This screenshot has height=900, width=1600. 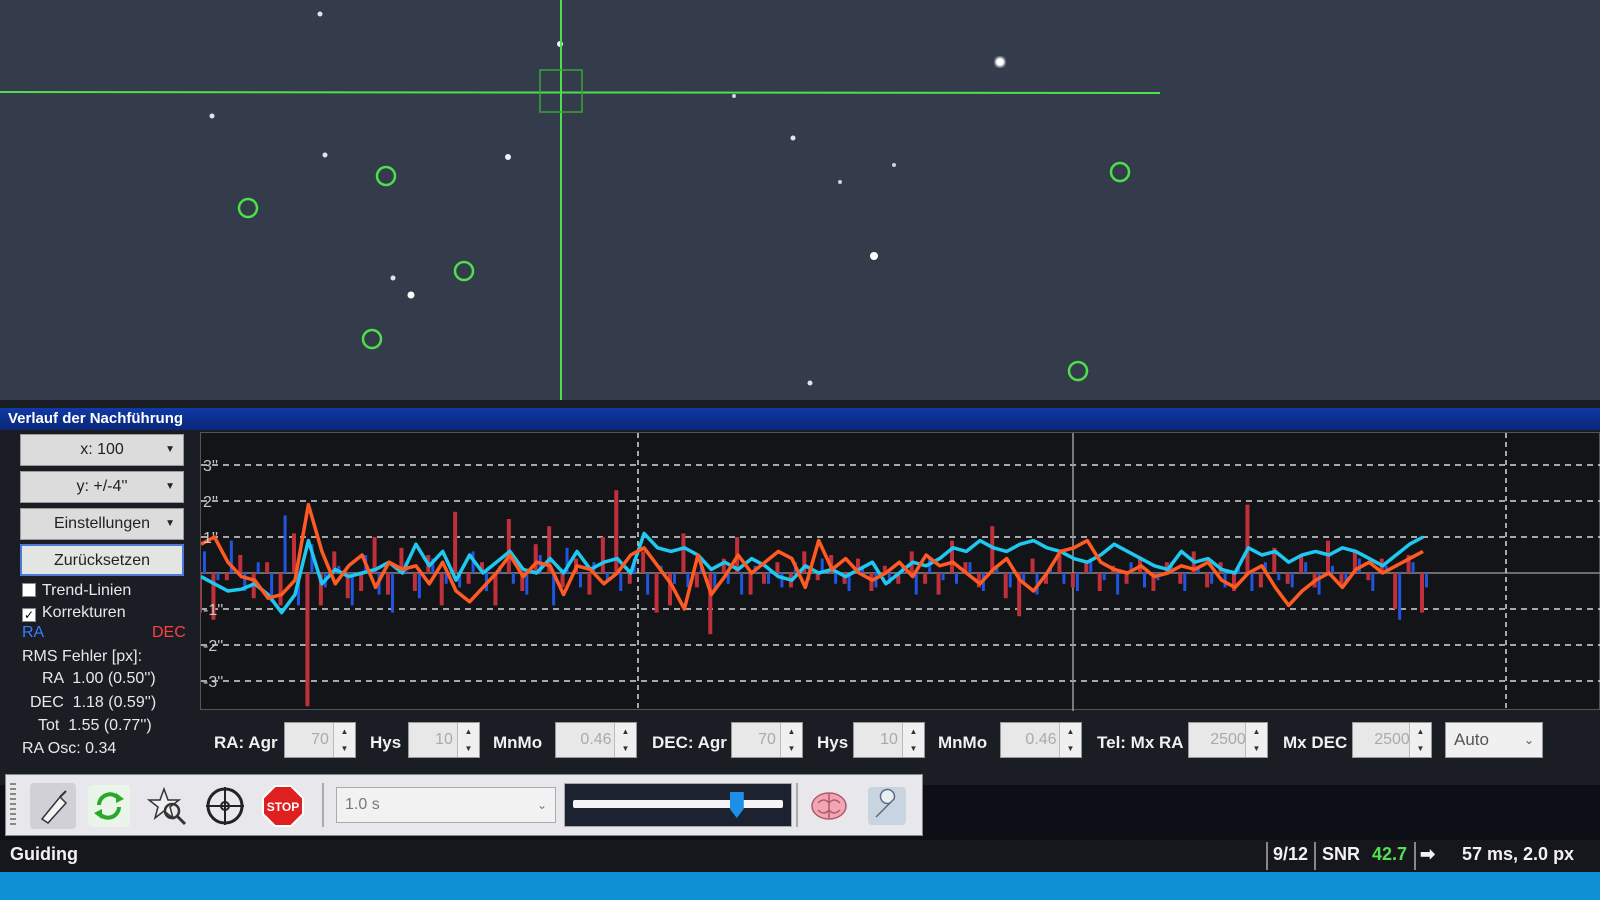 What do you see at coordinates (833, 742) in the screenshot?
I see `dec-hys-label: Hys` at bounding box center [833, 742].